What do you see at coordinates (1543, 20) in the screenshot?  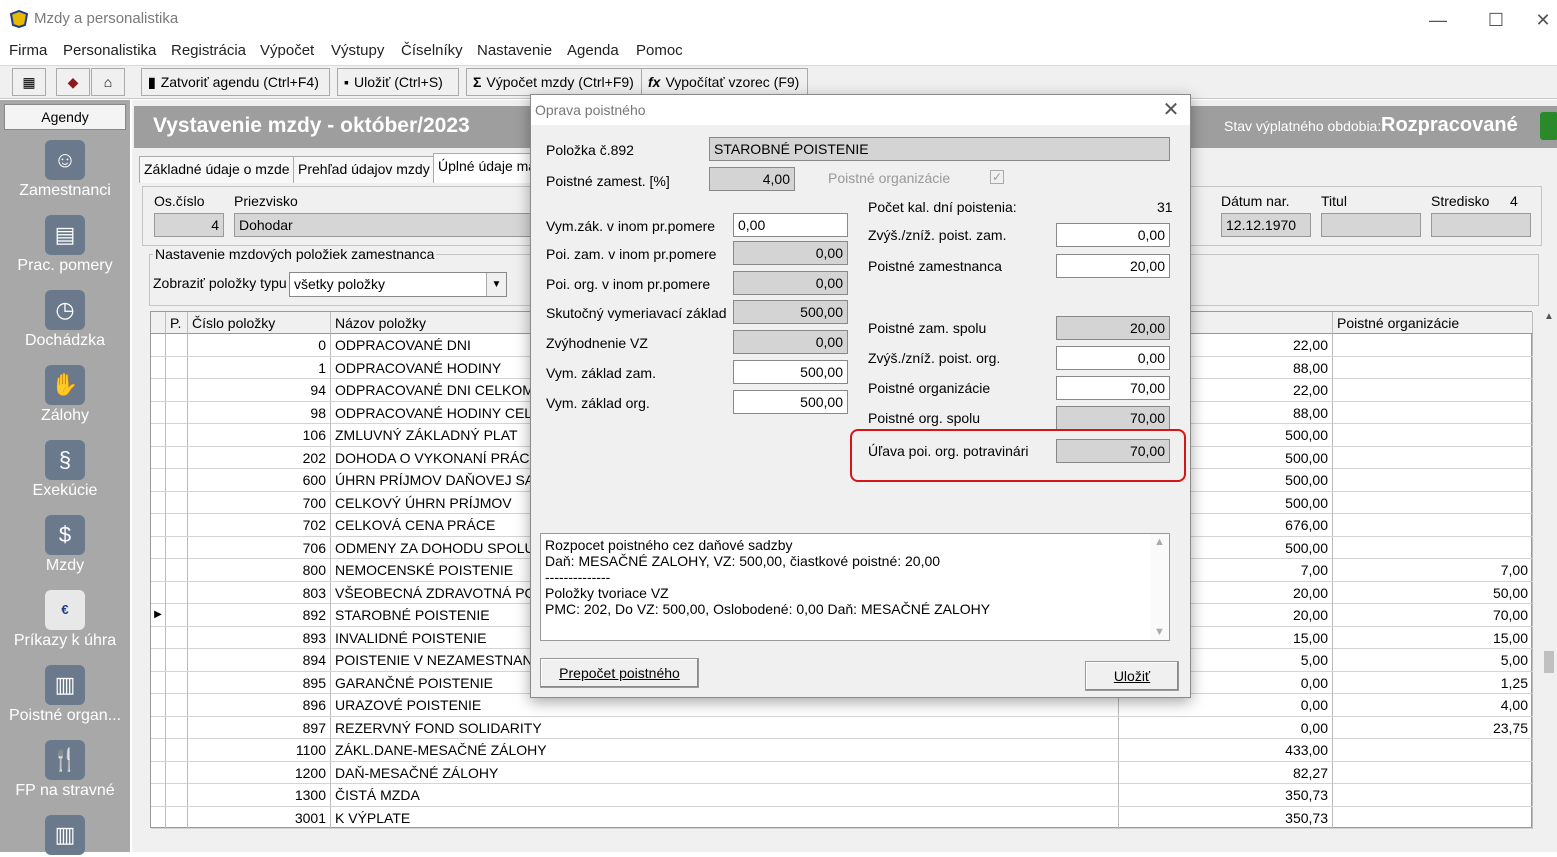 I see `close-window-icon: ✕` at bounding box center [1543, 20].